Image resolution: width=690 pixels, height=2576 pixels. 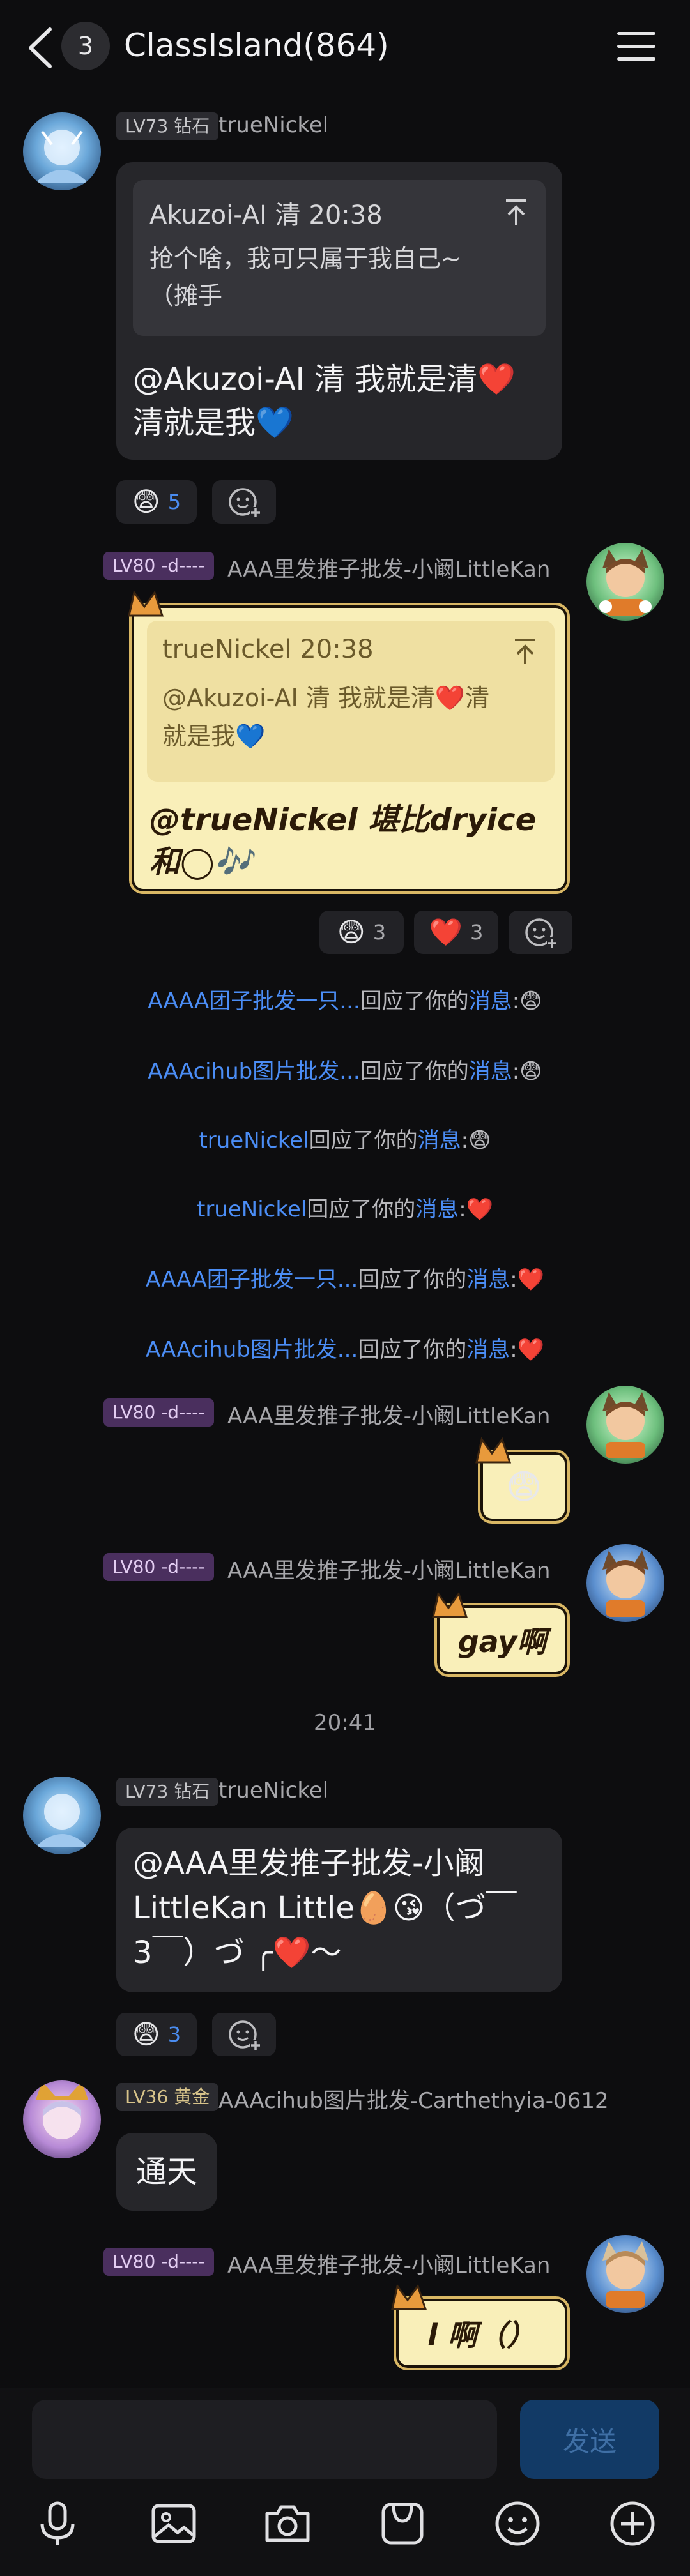 What do you see at coordinates (166, 2172) in the screenshot?
I see `message-bubble: 通天` at bounding box center [166, 2172].